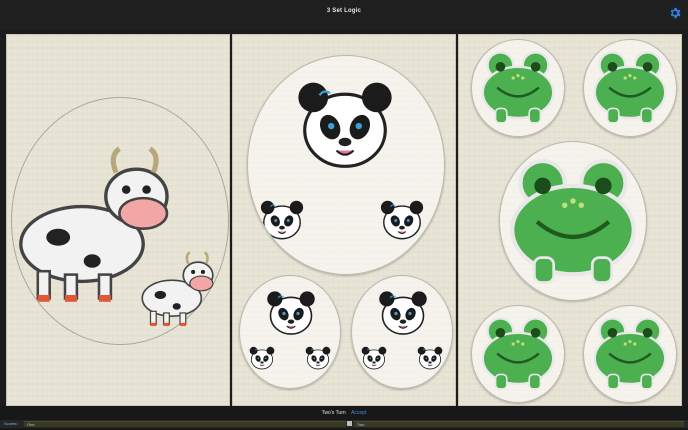 Image resolution: width=688 pixels, height=430 pixels. What do you see at coordinates (180, 290) in the screenshot?
I see `cow-icon-small` at bounding box center [180, 290].